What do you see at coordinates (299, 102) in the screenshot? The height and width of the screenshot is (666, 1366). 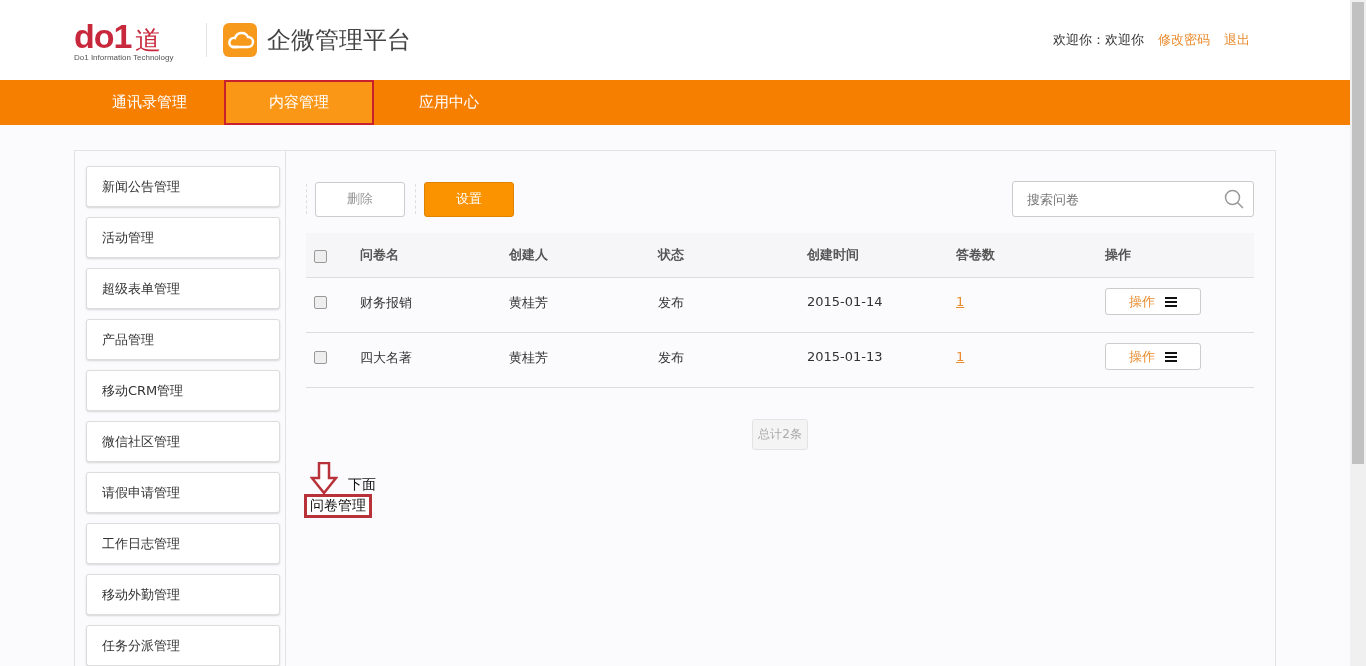 I see `nav-tab: 内容管理` at bounding box center [299, 102].